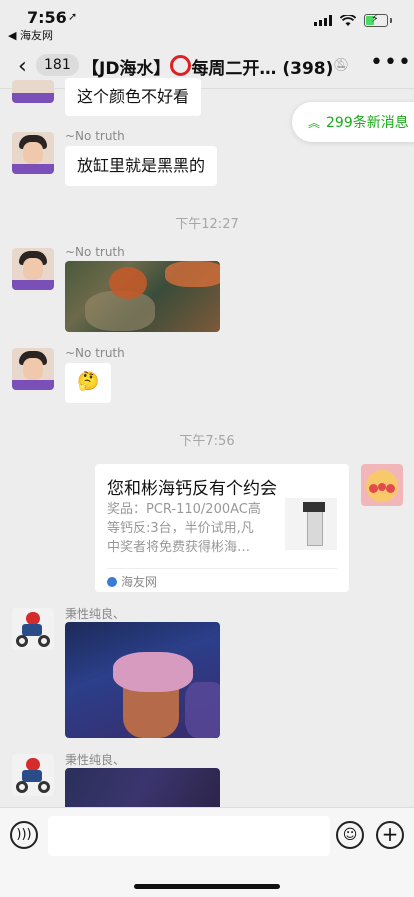 This screenshot has height=897, width=414. Describe the element at coordinates (88, 383) in the screenshot. I see `emoji-message: 🤔` at that location.